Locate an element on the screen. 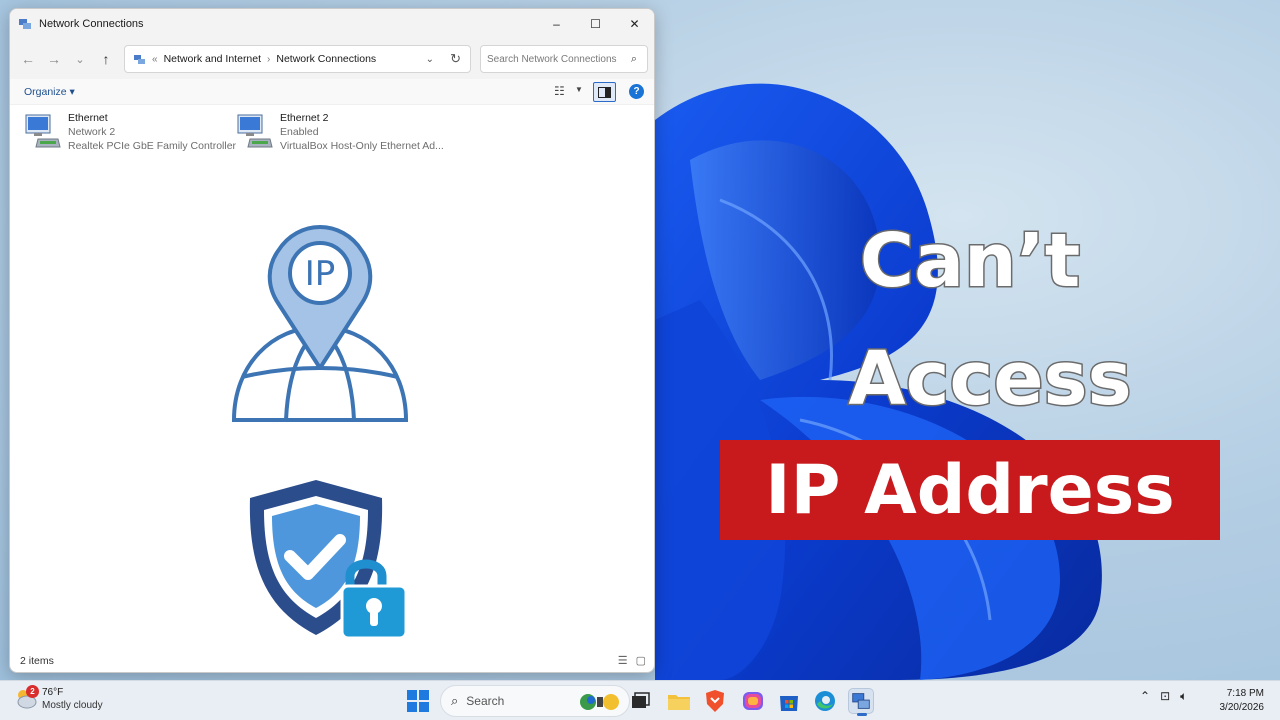 This screenshot has width=1280, height=720. item-count: 2 items is located at coordinates (37, 661).